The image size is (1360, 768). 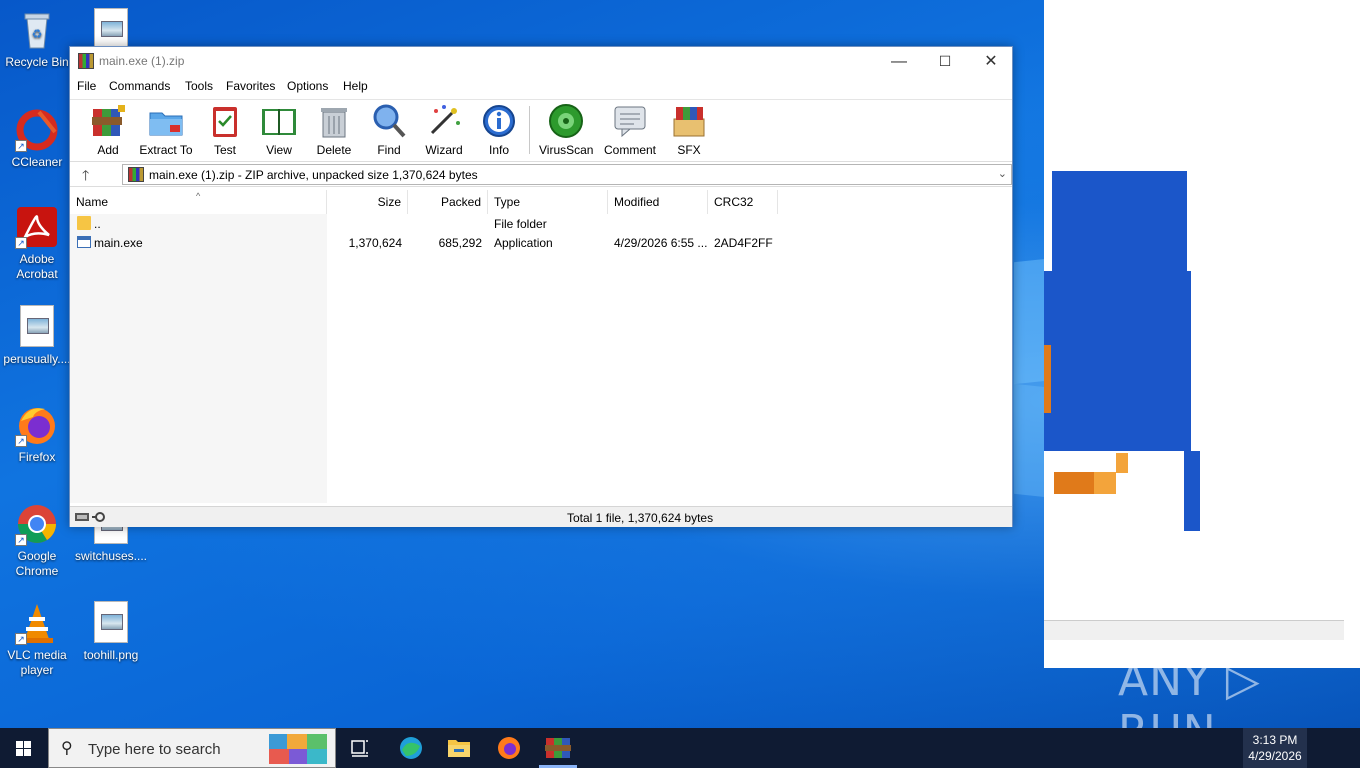 What do you see at coordinates (1275, 740) in the screenshot?
I see `clock-time: 3:13 PM` at bounding box center [1275, 740].